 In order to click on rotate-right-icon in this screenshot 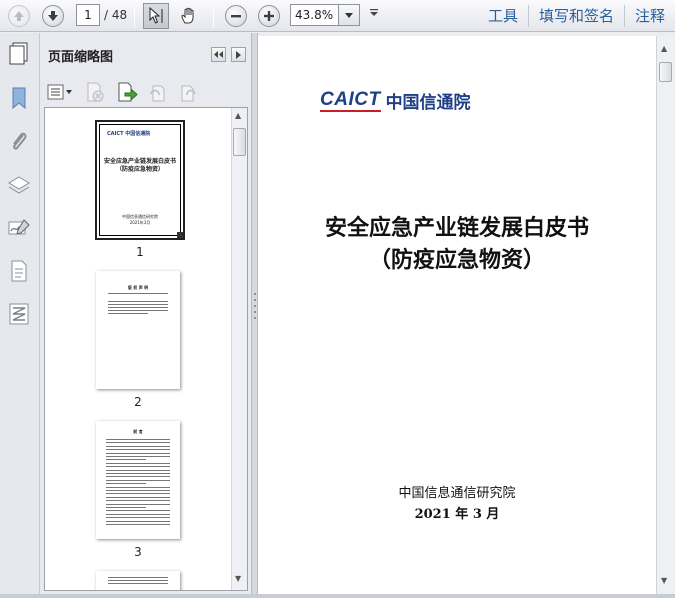, I will do `click(188, 93)`.